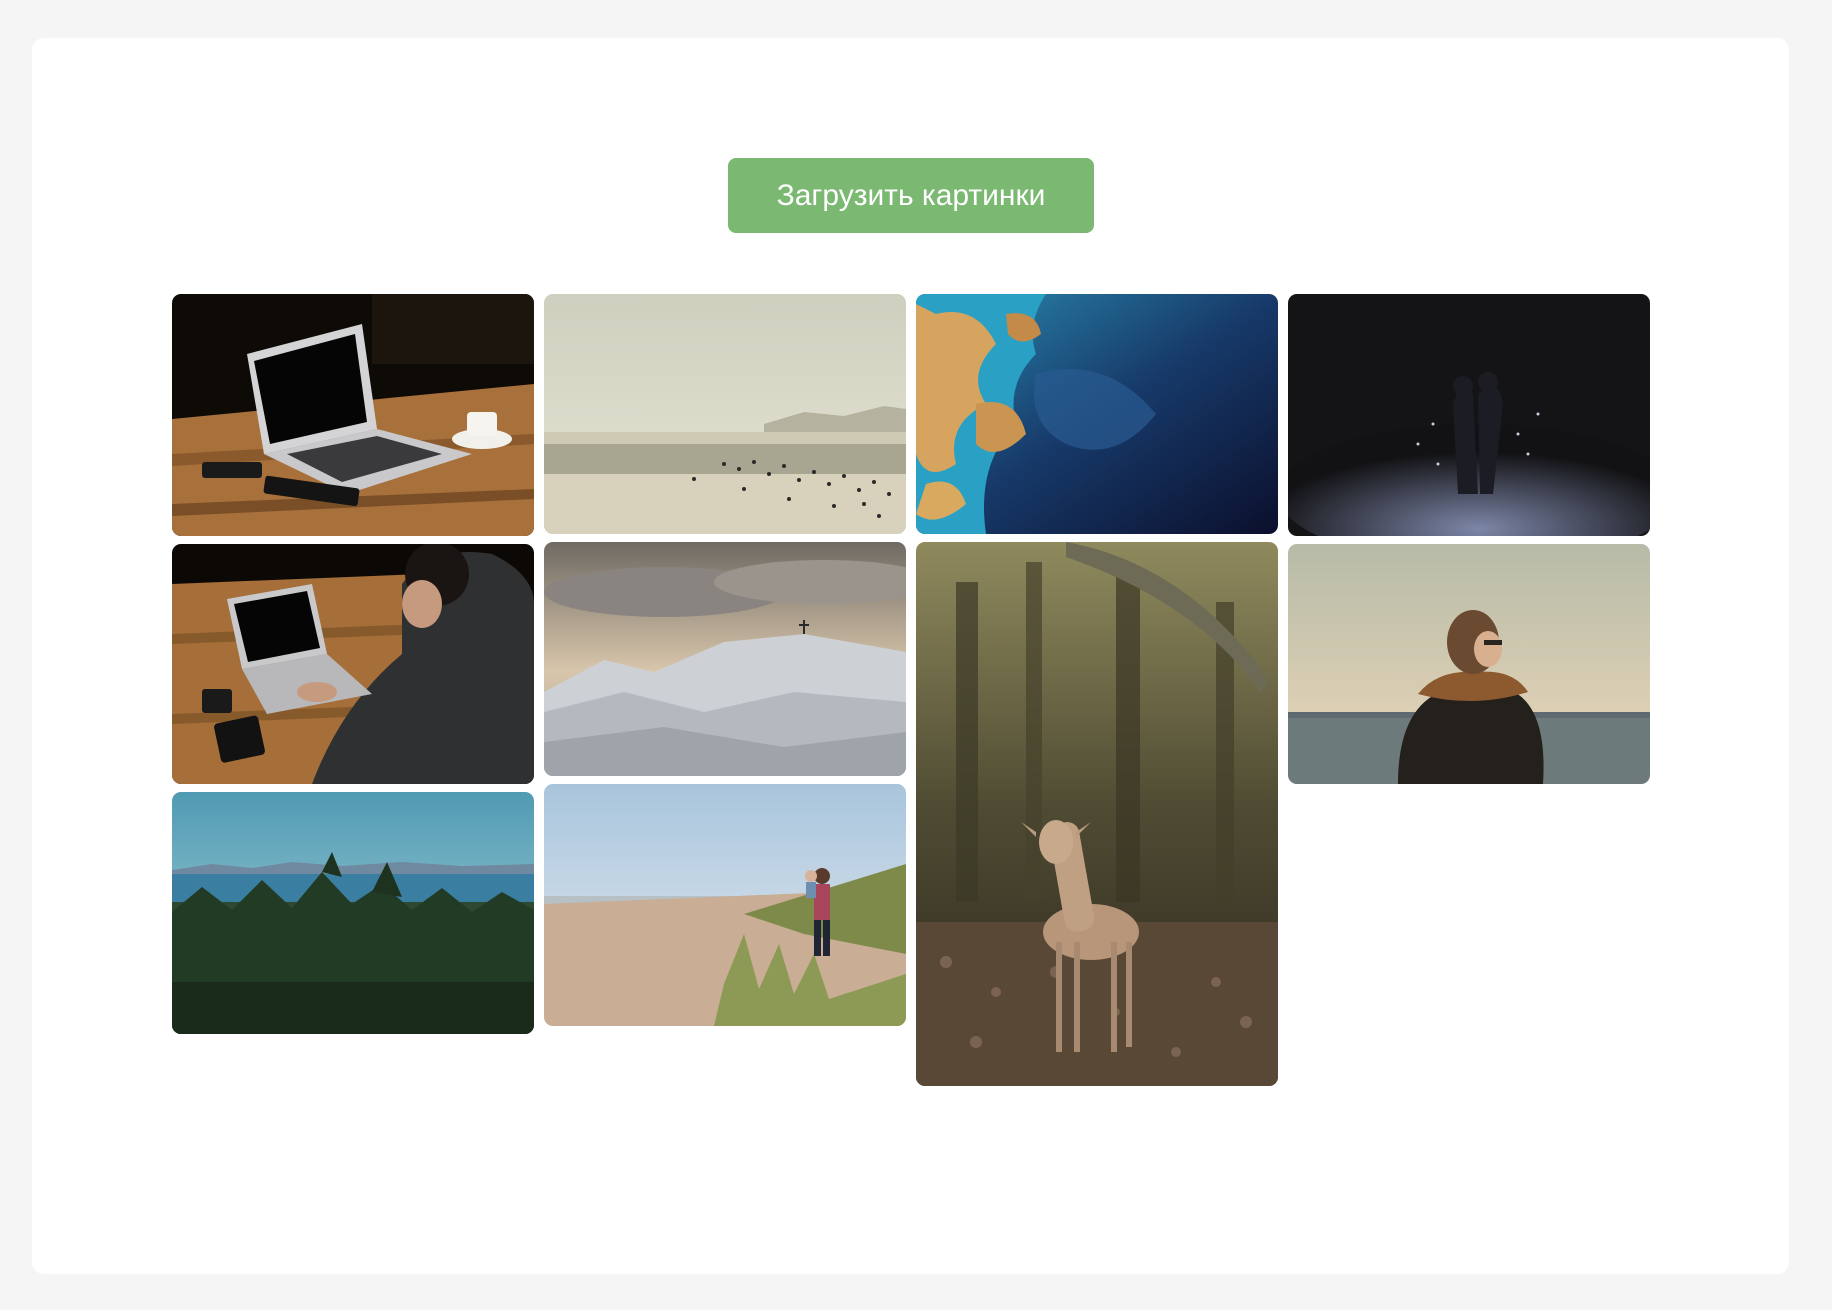 The image size is (1832, 1310). I want to click on couple-snow-image, so click(1469, 415).